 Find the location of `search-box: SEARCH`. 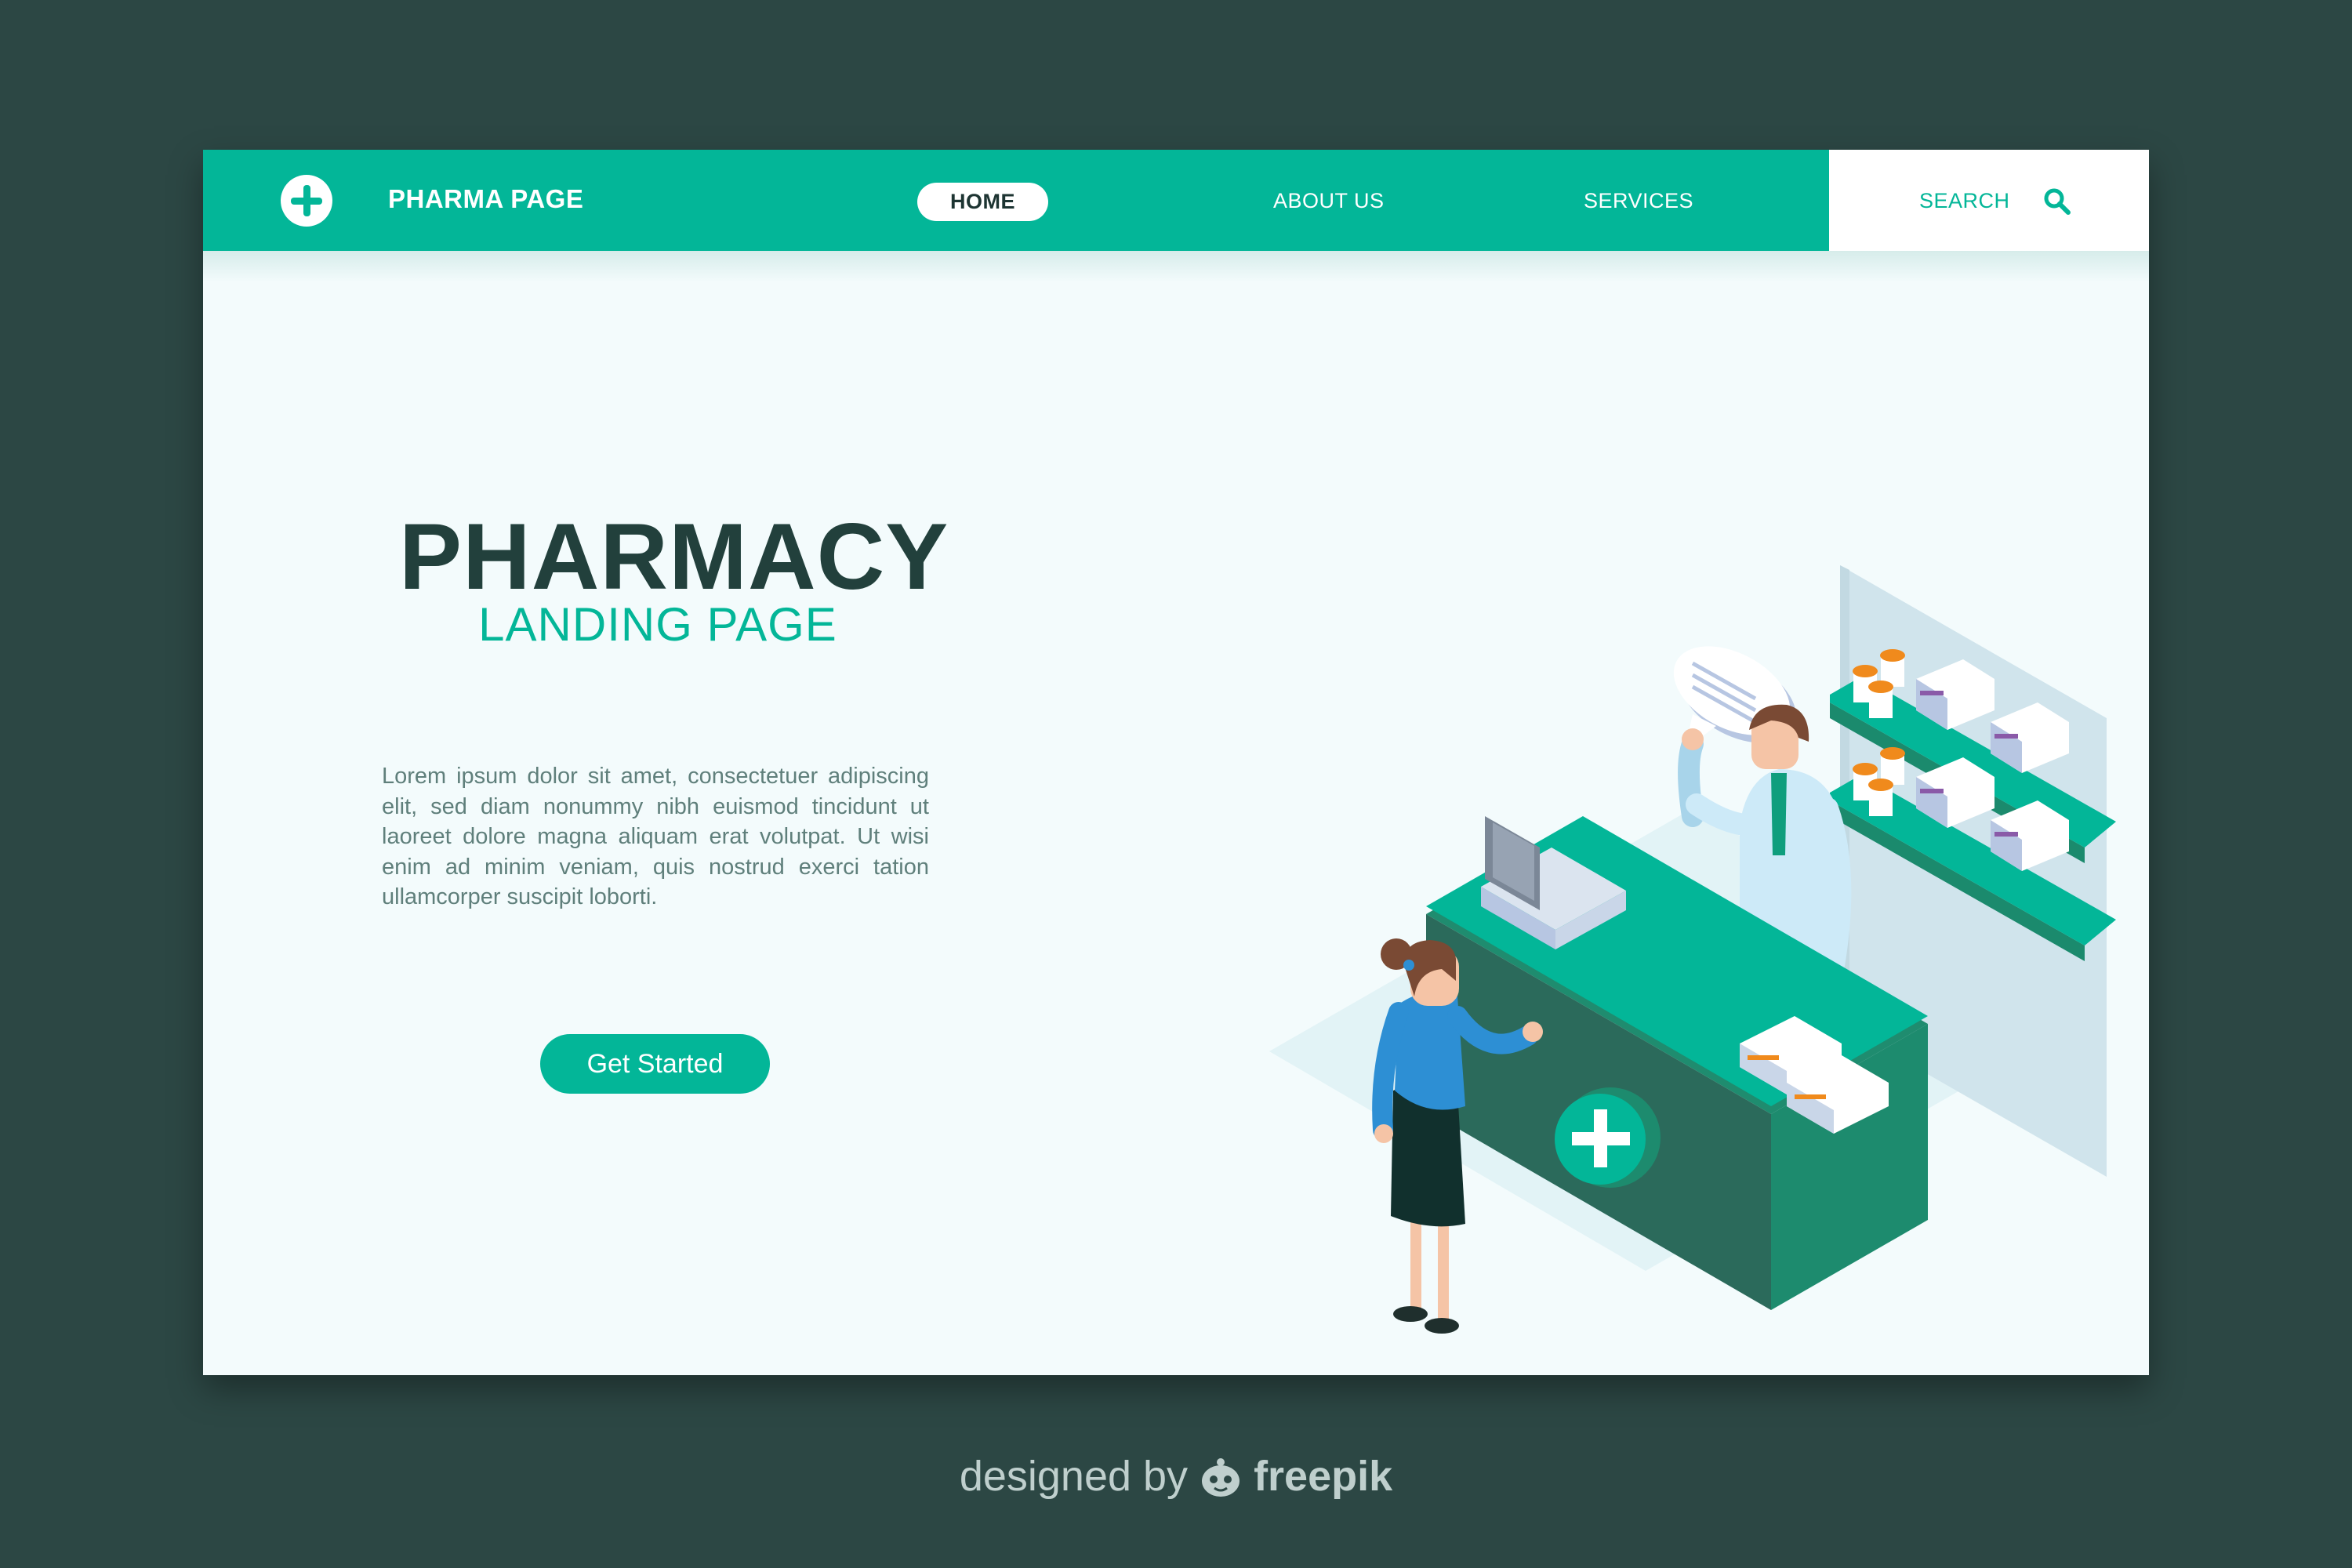

search-box: SEARCH is located at coordinates (1989, 200).